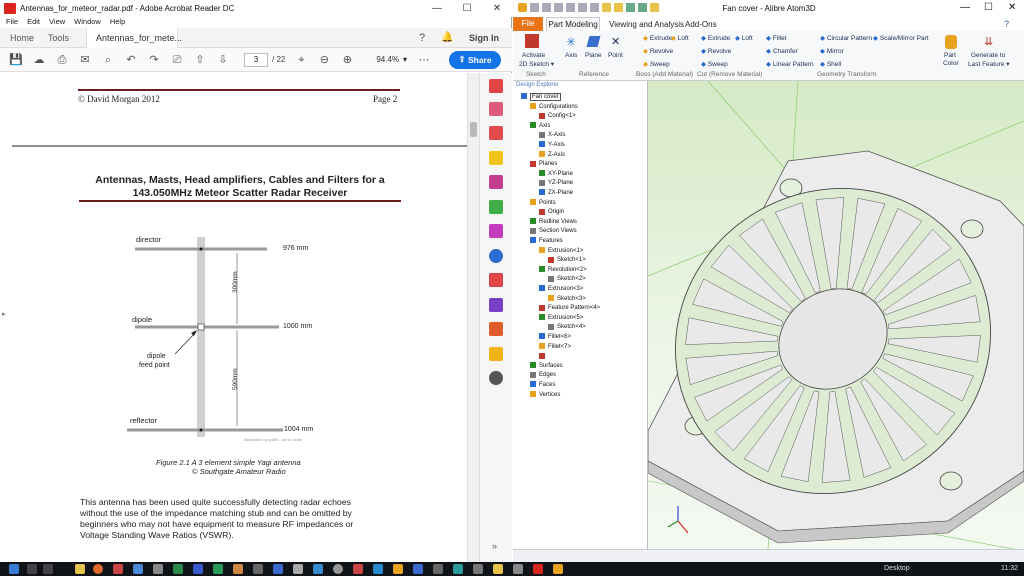 This screenshot has width=1024, height=576. What do you see at coordinates (558, 569) in the screenshot?
I see `alibre-taskbar-icon` at bounding box center [558, 569].